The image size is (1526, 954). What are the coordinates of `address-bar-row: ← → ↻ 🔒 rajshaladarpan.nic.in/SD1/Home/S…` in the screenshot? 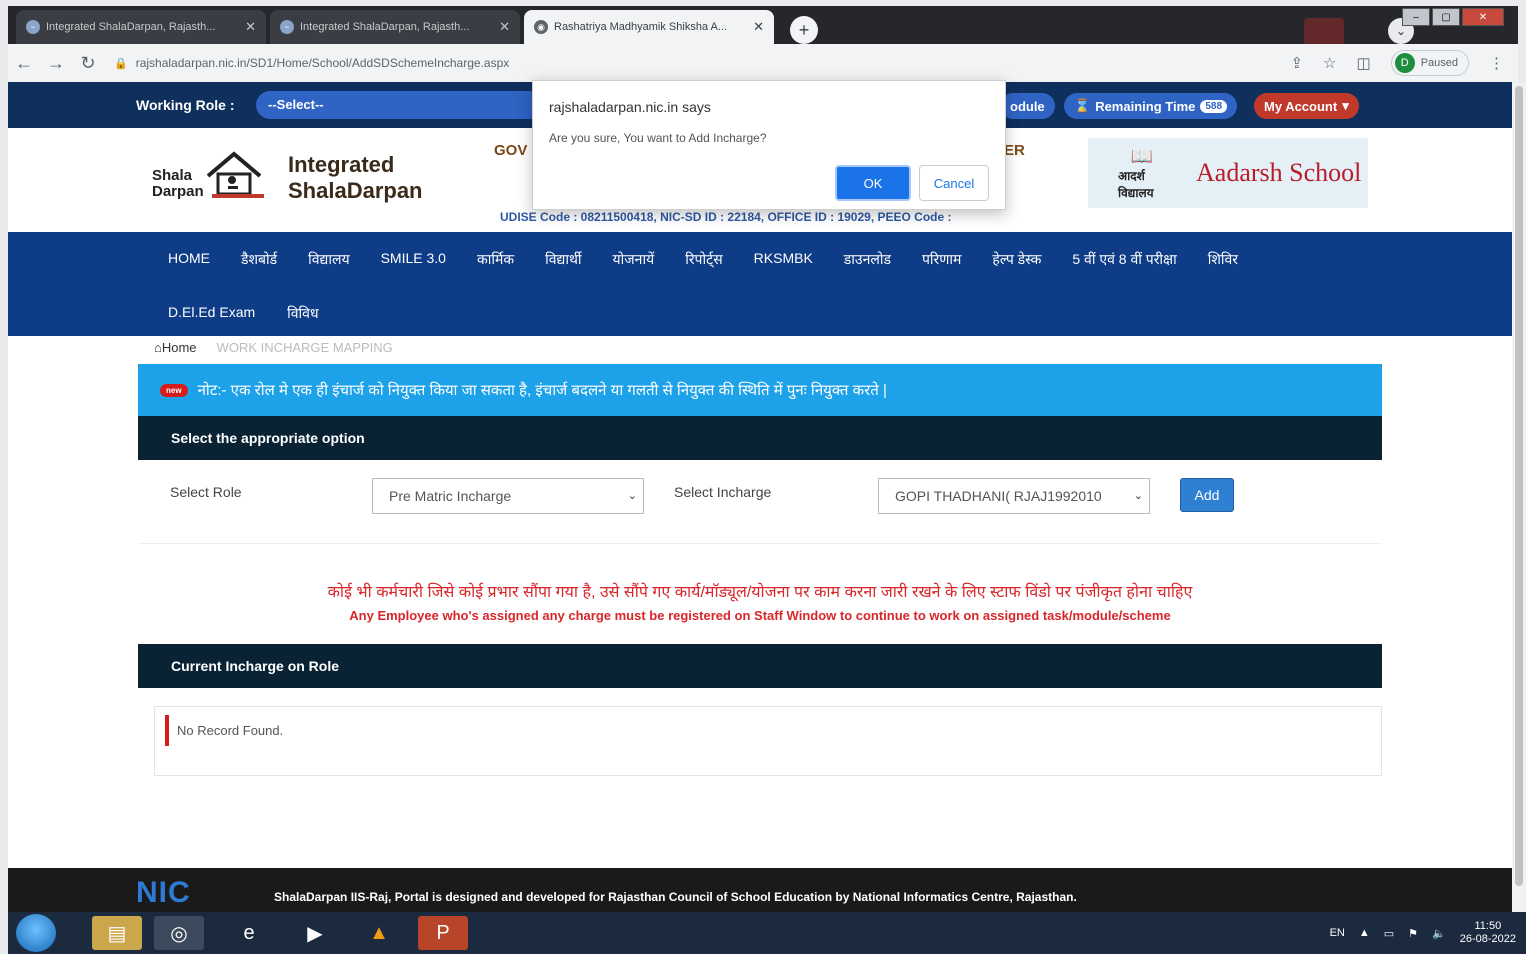 It's located at (763, 63).